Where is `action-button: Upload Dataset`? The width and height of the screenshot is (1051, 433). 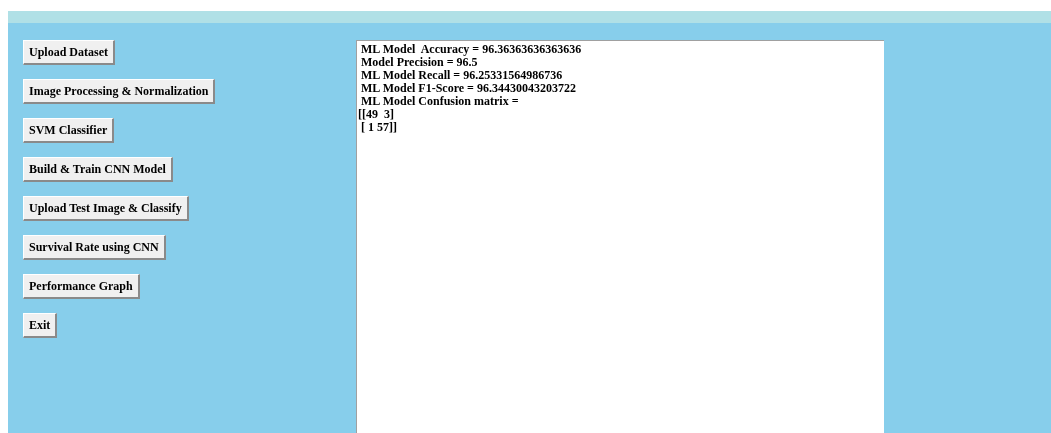
action-button: Upload Dataset is located at coordinates (69, 52).